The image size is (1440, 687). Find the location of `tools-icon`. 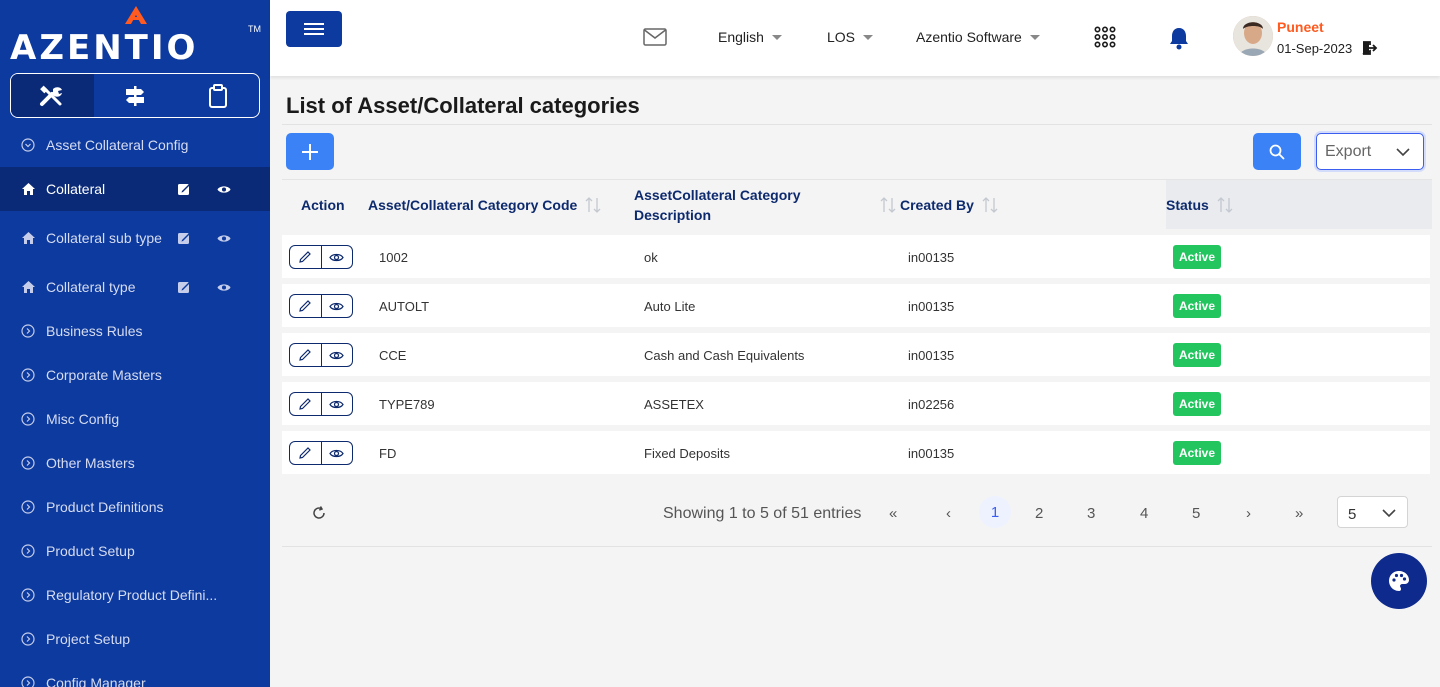

tools-icon is located at coordinates (51, 95).